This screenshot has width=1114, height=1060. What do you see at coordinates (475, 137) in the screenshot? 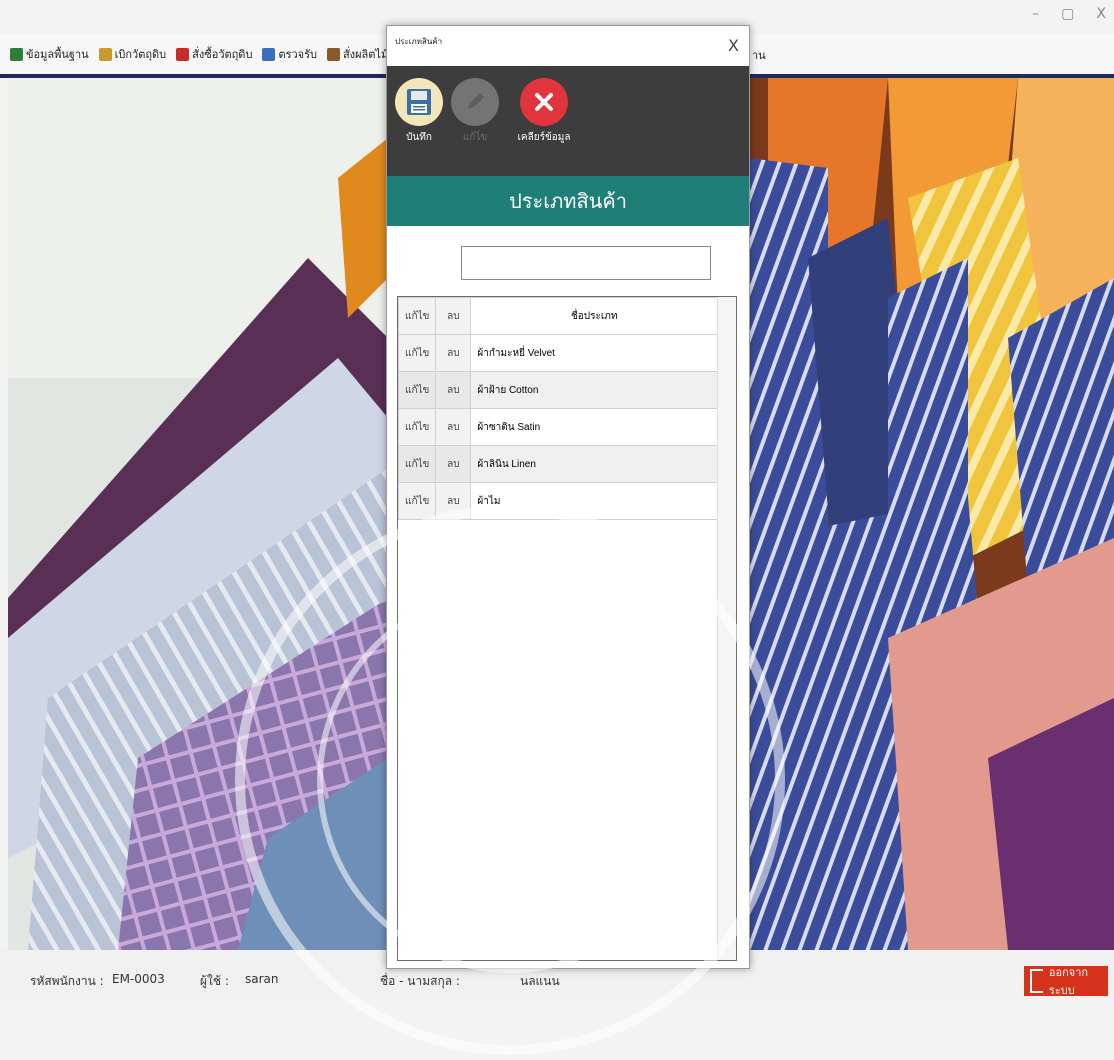
I see `edit-label: แก้ไข` at bounding box center [475, 137].